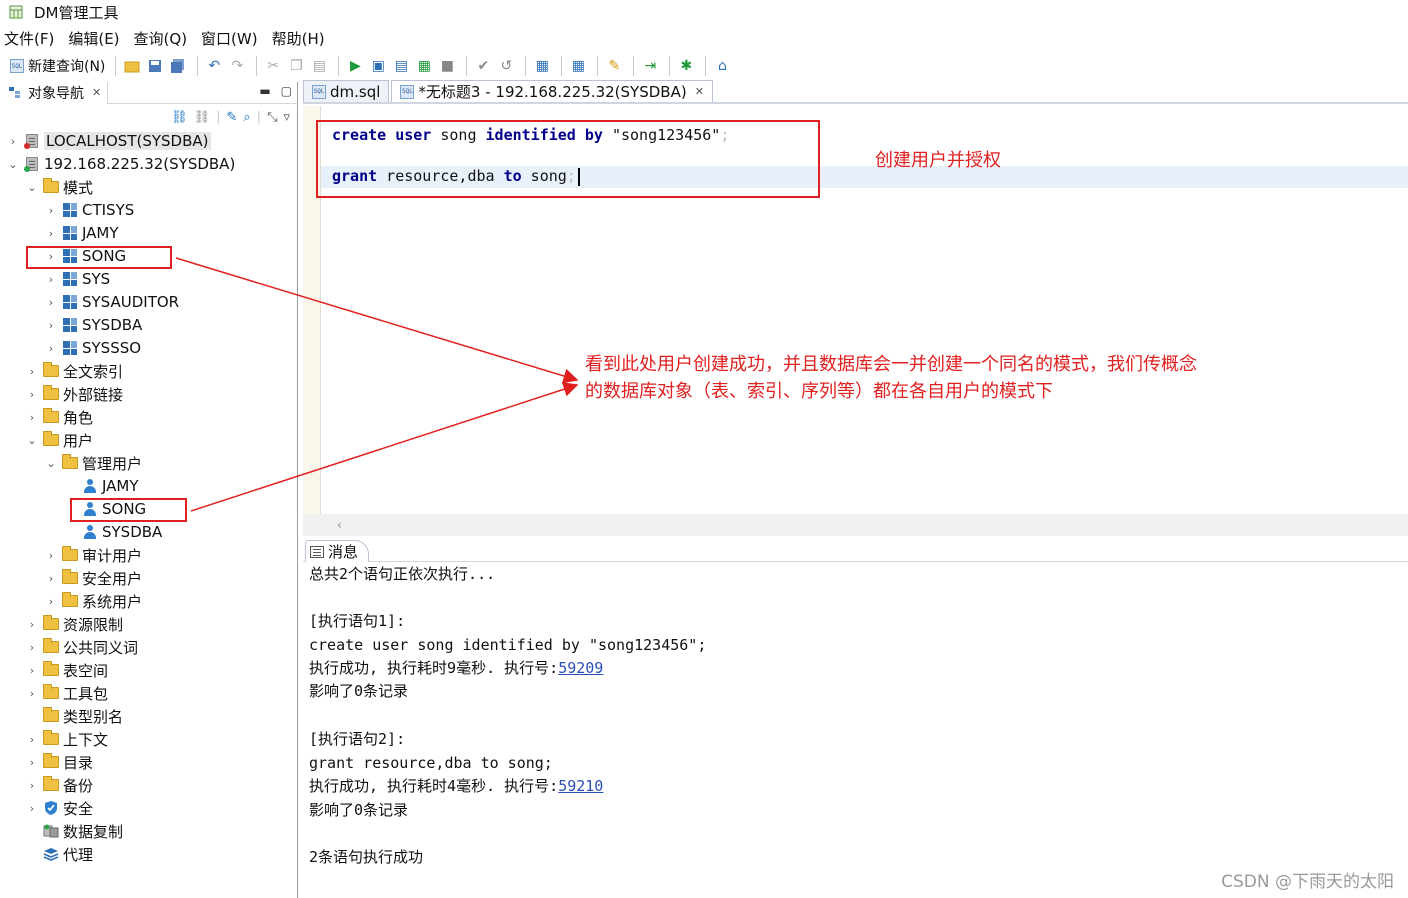 Image resolution: width=1408 pixels, height=898 pixels. Describe the element at coordinates (96, 92) in the screenshot. I see `close-icon: ✕` at that location.